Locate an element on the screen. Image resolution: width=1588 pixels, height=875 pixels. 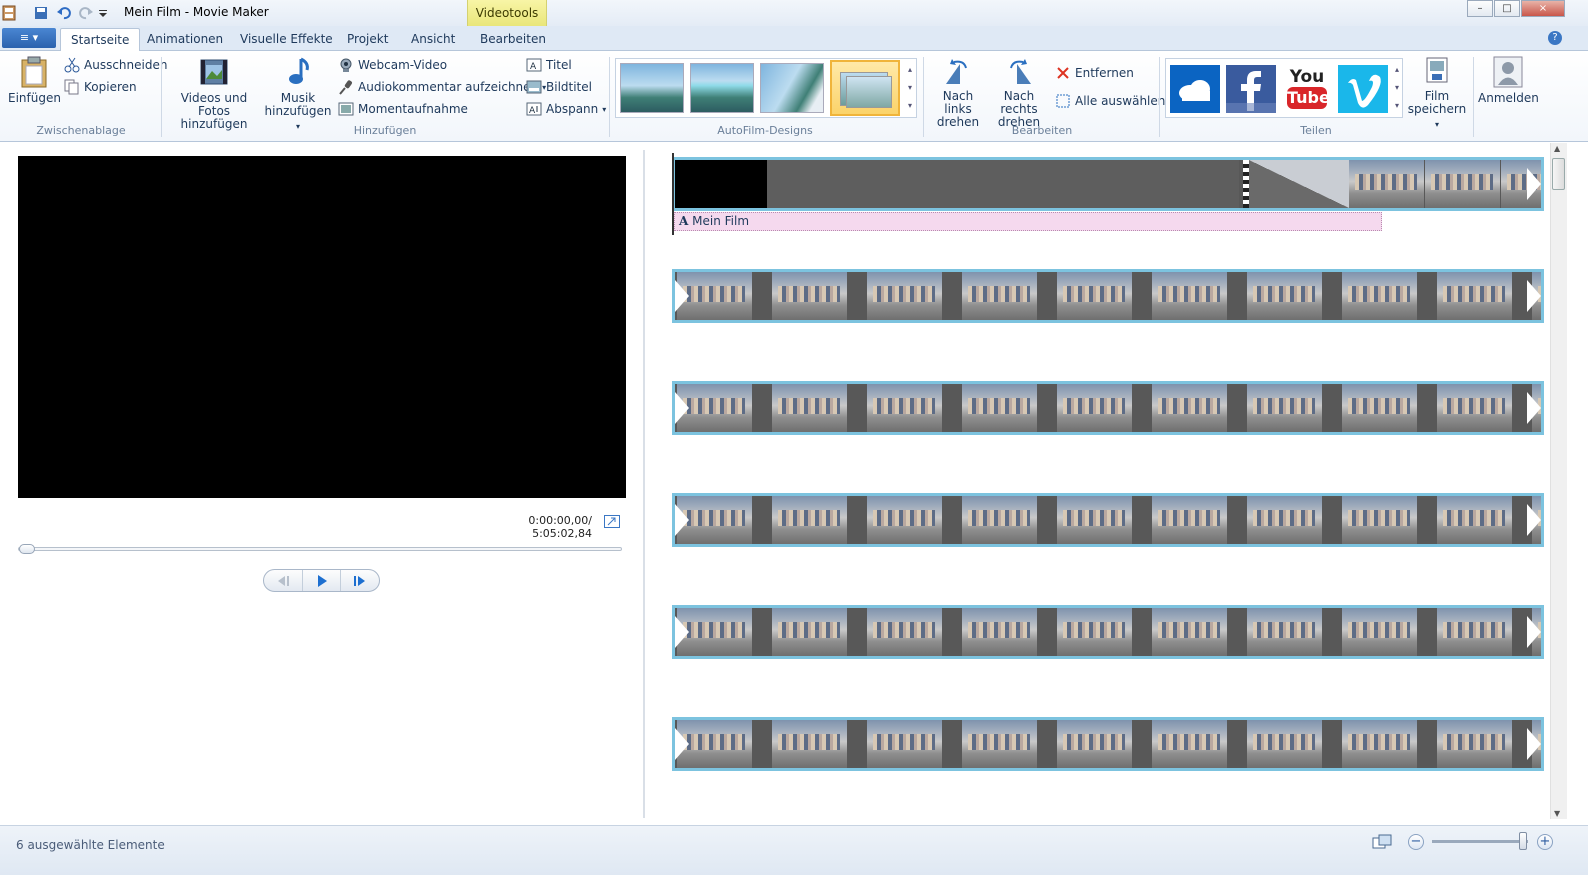
tab-projekt: Projekt is located at coordinates (367, 40).